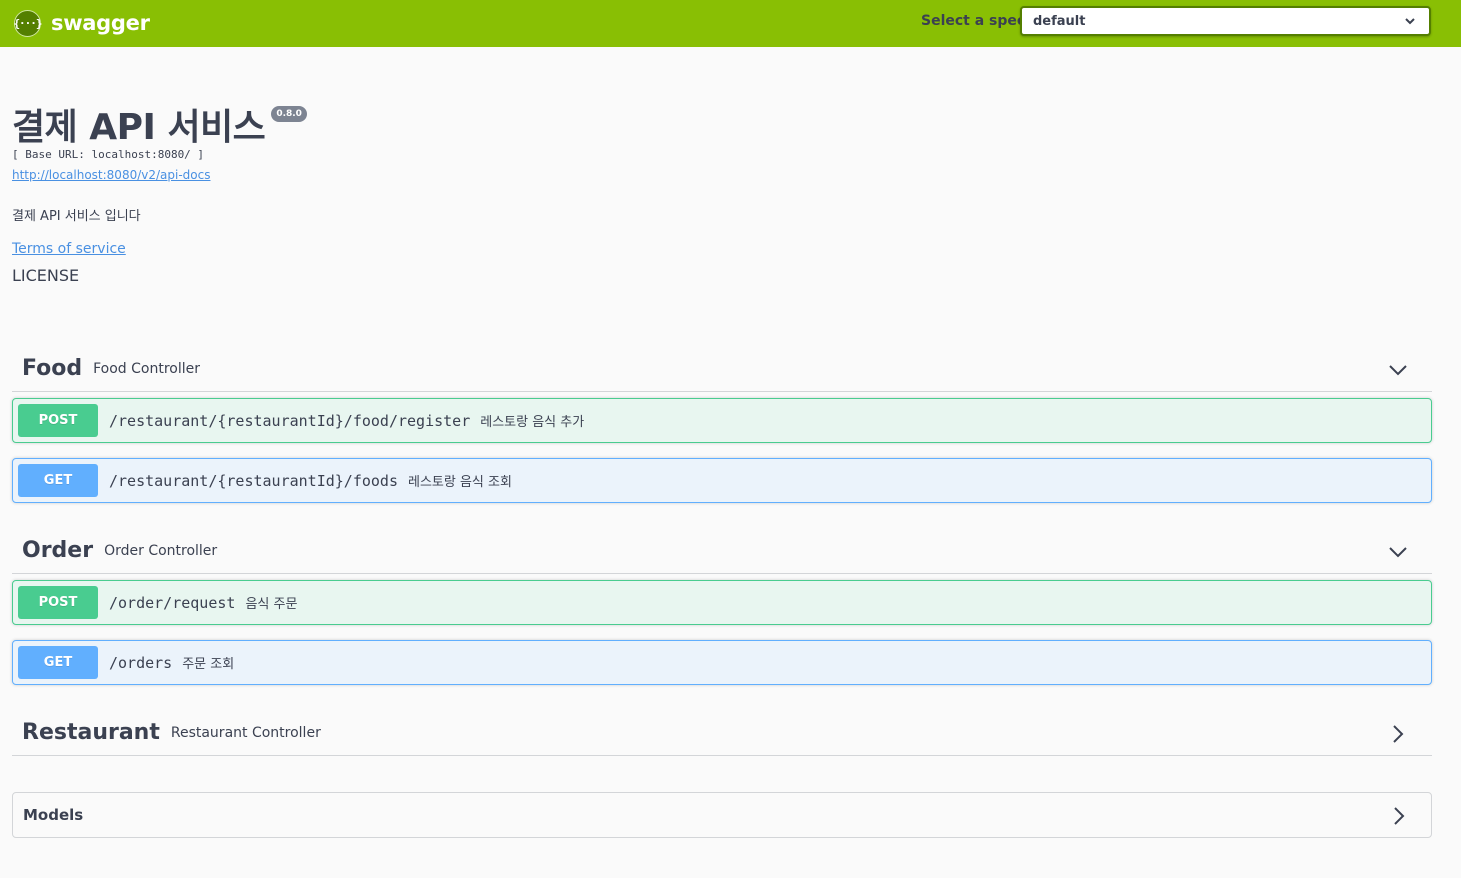 This screenshot has width=1461, height=878. Describe the element at coordinates (172, 602) in the screenshot. I see `operation-path: /order/request` at that location.